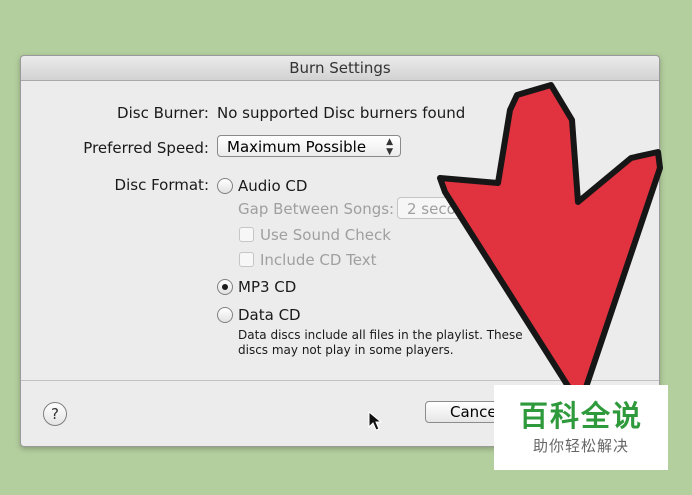 The width and height of the screenshot is (692, 495). Describe the element at coordinates (580, 446) in the screenshot. I see `watermark-subtitle: 助你轻松解决` at that location.